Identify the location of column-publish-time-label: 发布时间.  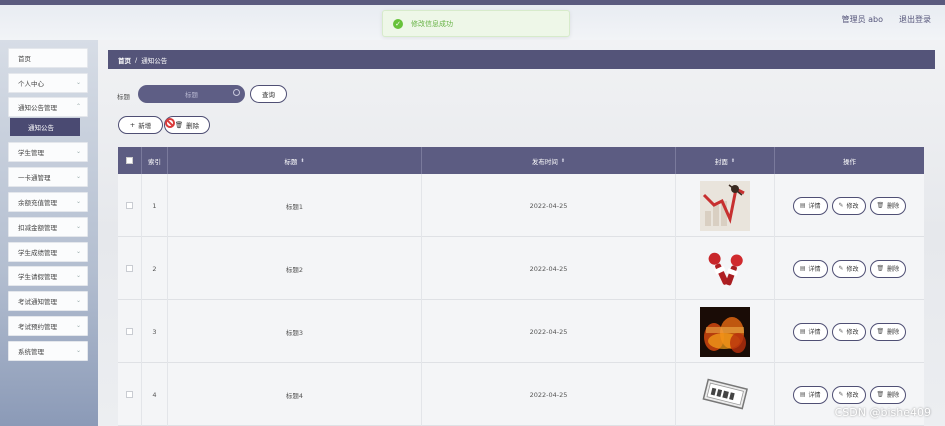
(544, 161).